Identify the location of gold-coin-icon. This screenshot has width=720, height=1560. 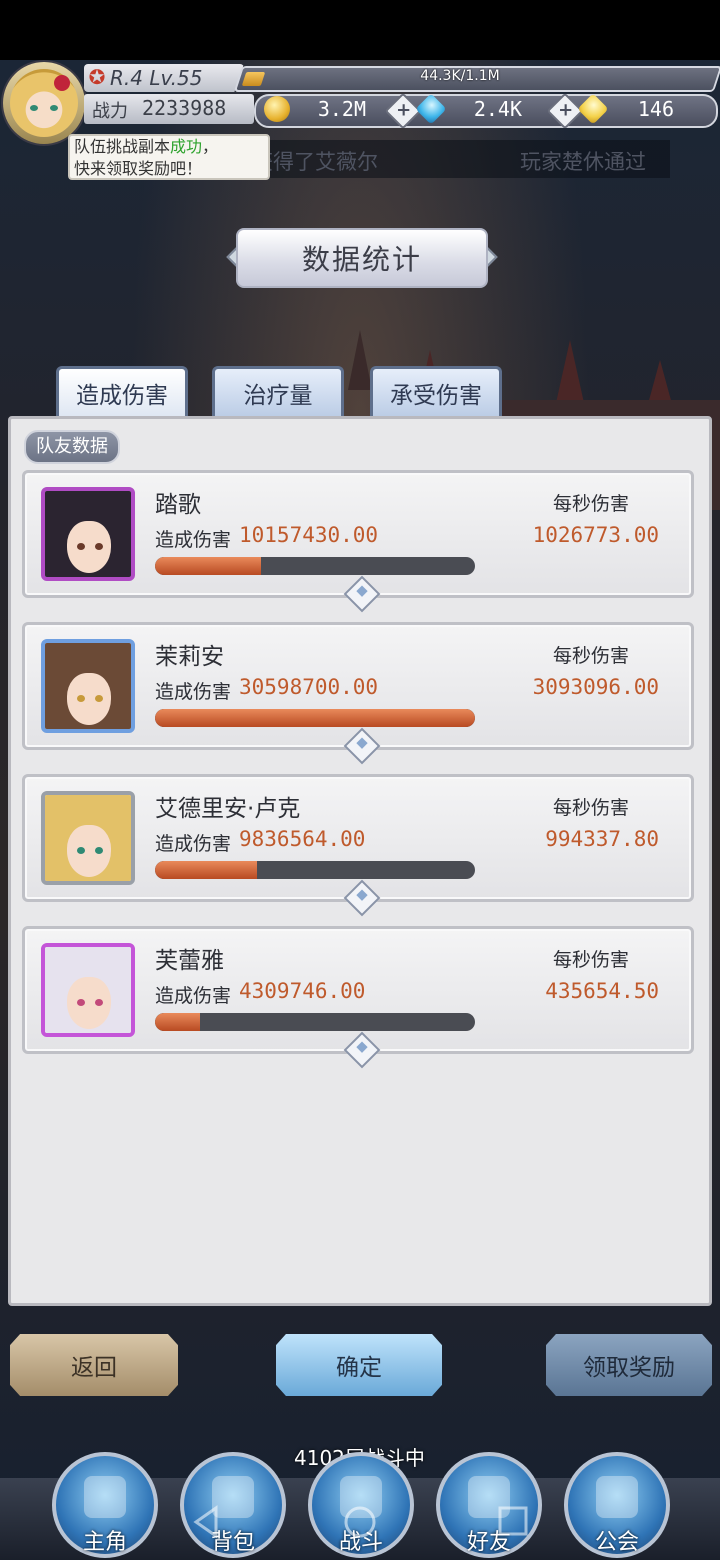
(277, 109).